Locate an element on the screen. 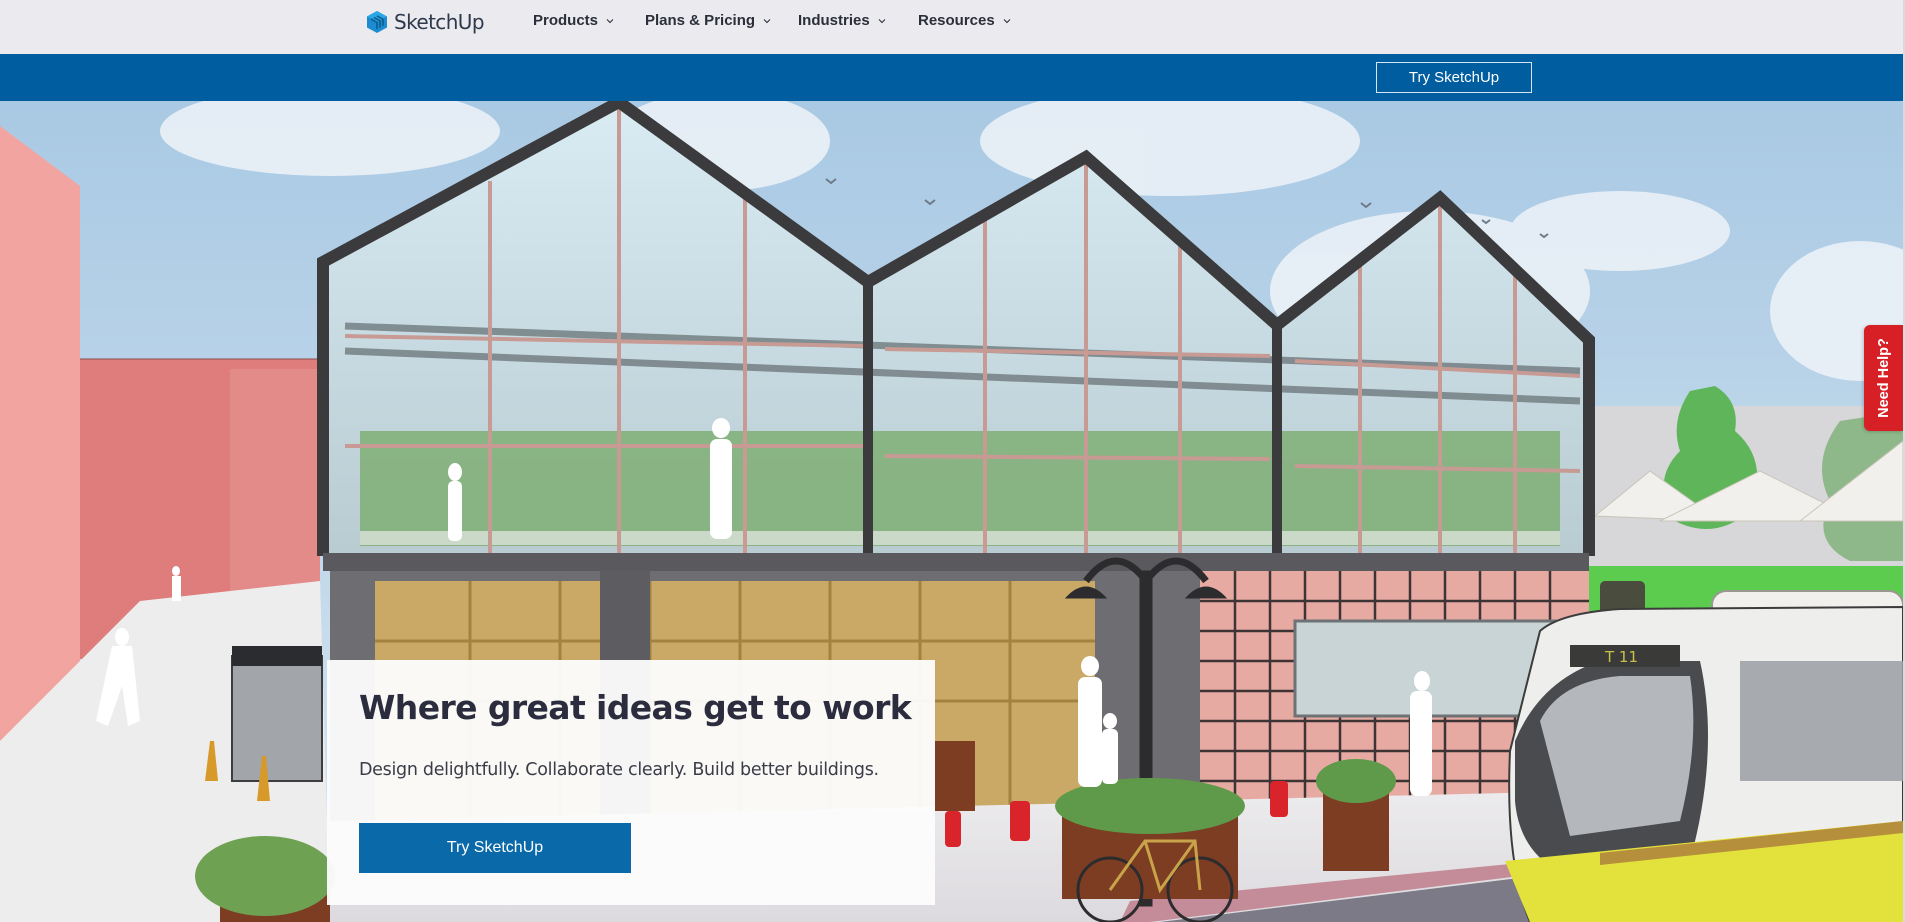 The width and height of the screenshot is (1905, 922). nav-resources: Resources is located at coordinates (964, 20).